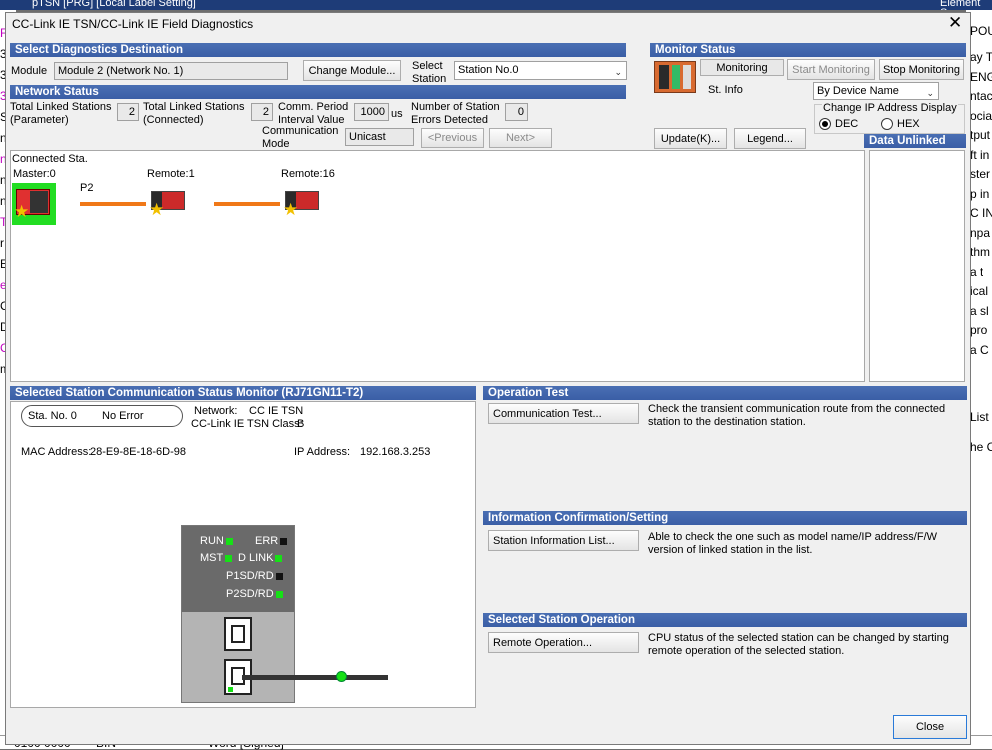  I want to click on ip-label: IP Address:, so click(322, 452).